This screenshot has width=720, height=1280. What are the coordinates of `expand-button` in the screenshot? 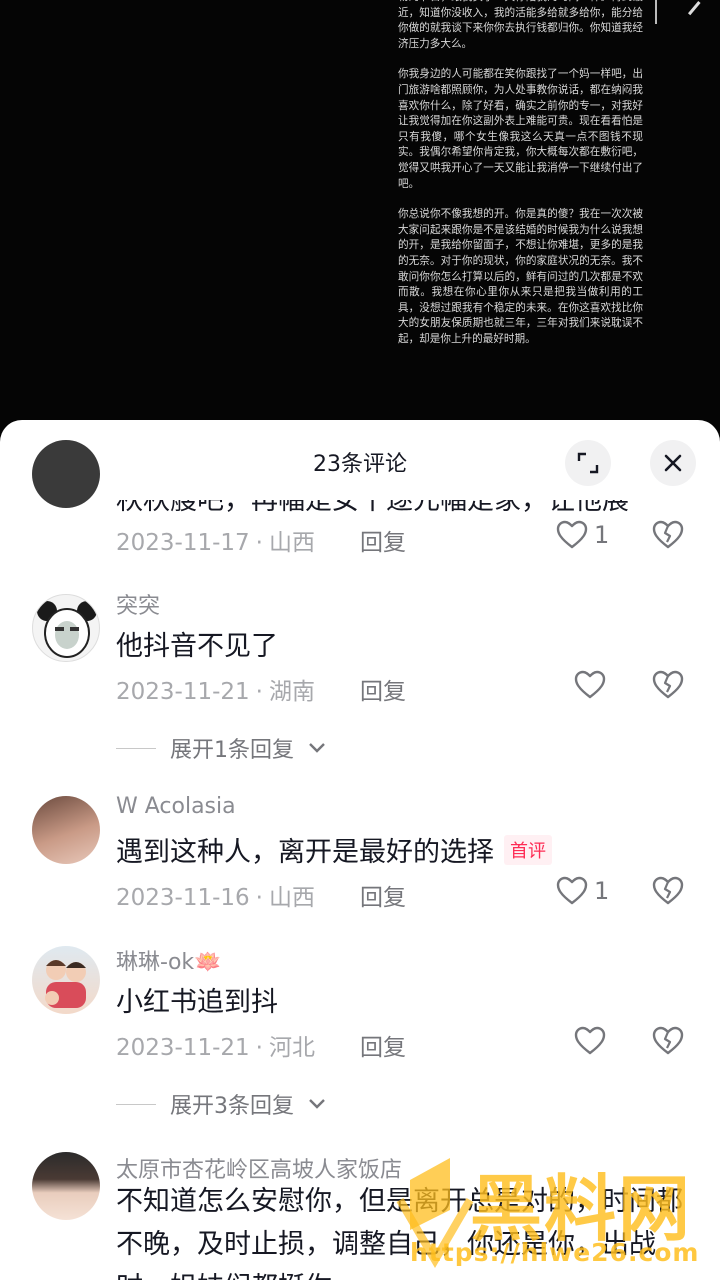 It's located at (588, 463).